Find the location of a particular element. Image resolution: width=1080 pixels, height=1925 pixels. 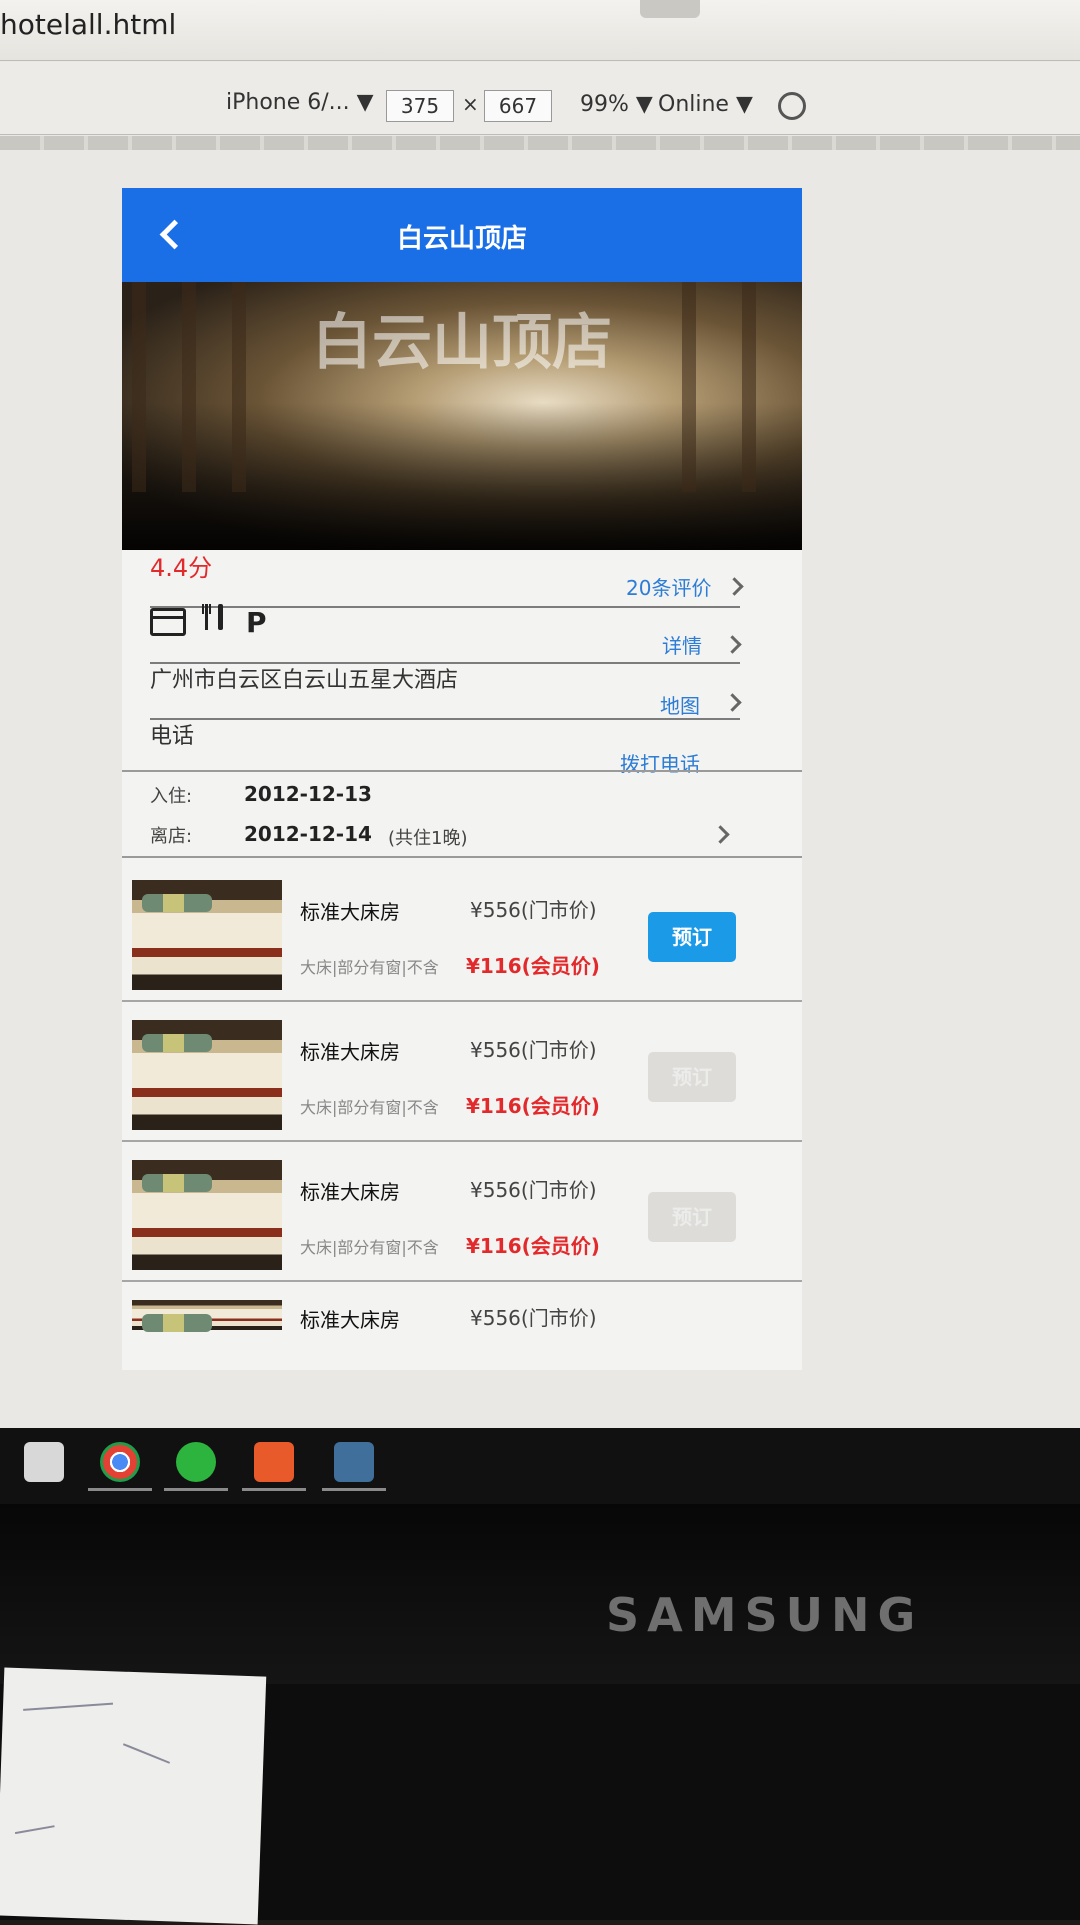

calculator-icon is located at coordinates (44, 1462).